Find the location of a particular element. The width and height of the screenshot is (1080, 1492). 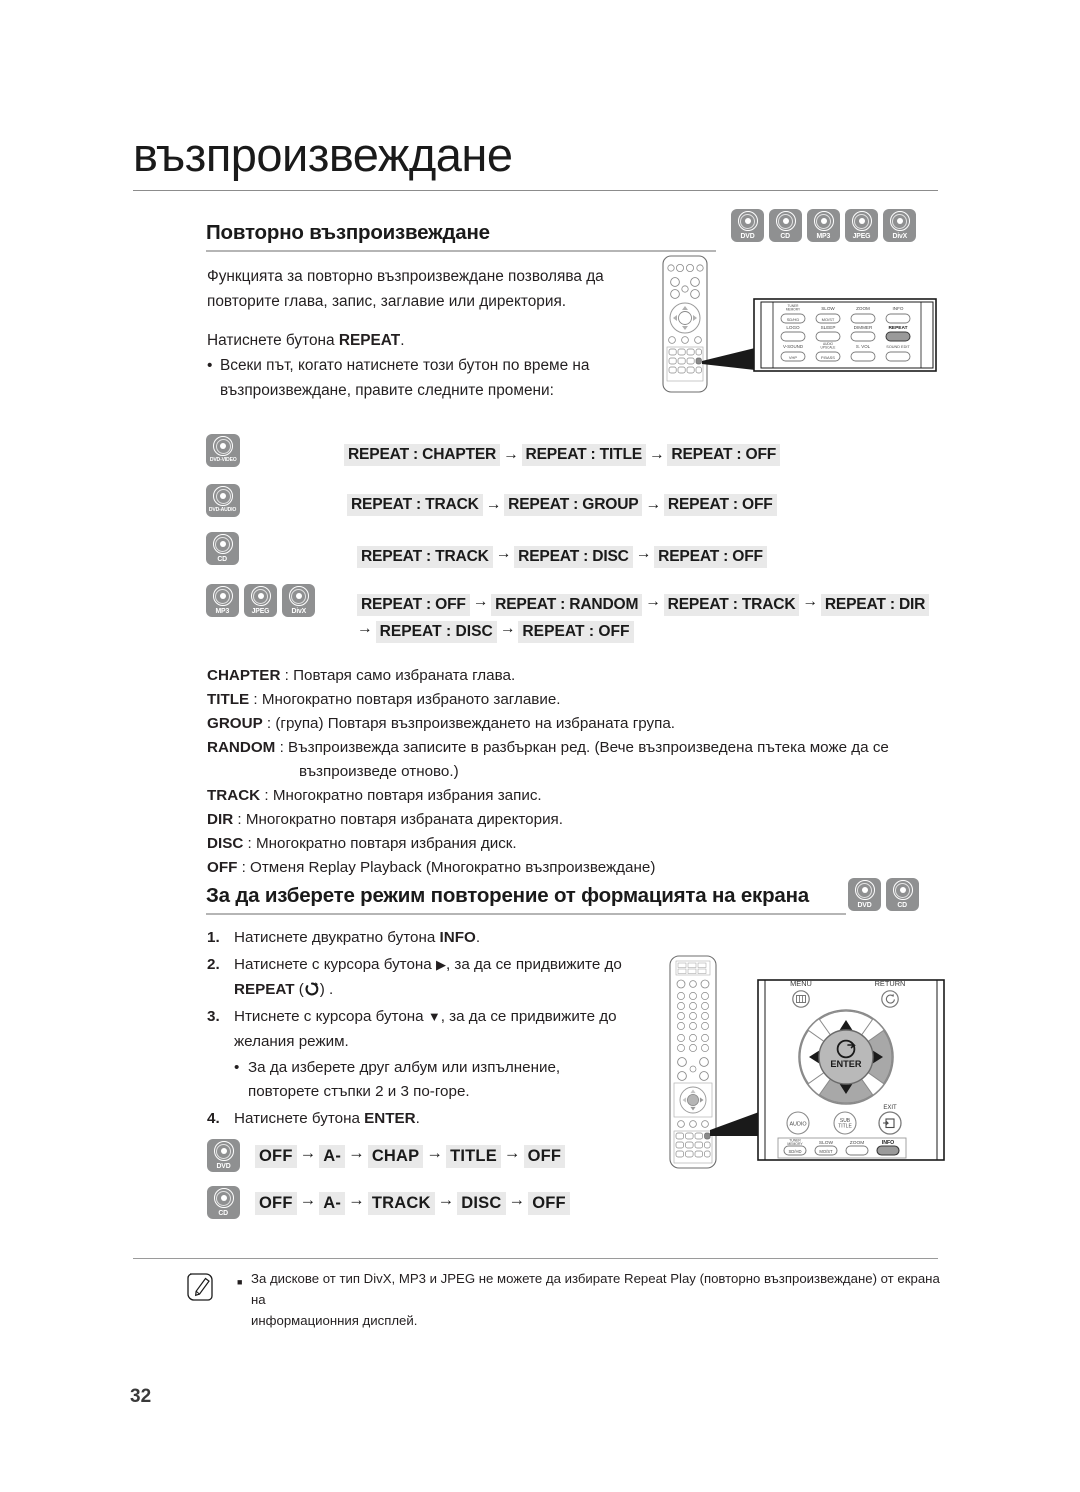

svg-text: REPEAT is located at coordinates (897, 328).